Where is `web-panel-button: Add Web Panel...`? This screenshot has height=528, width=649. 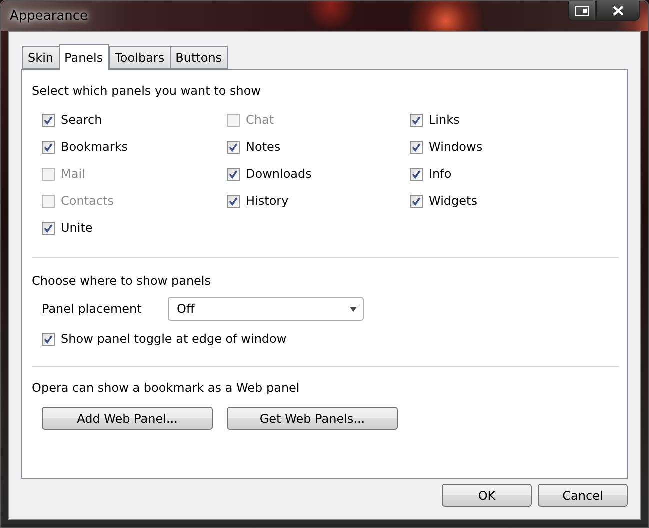 web-panel-button: Add Web Panel... is located at coordinates (127, 418).